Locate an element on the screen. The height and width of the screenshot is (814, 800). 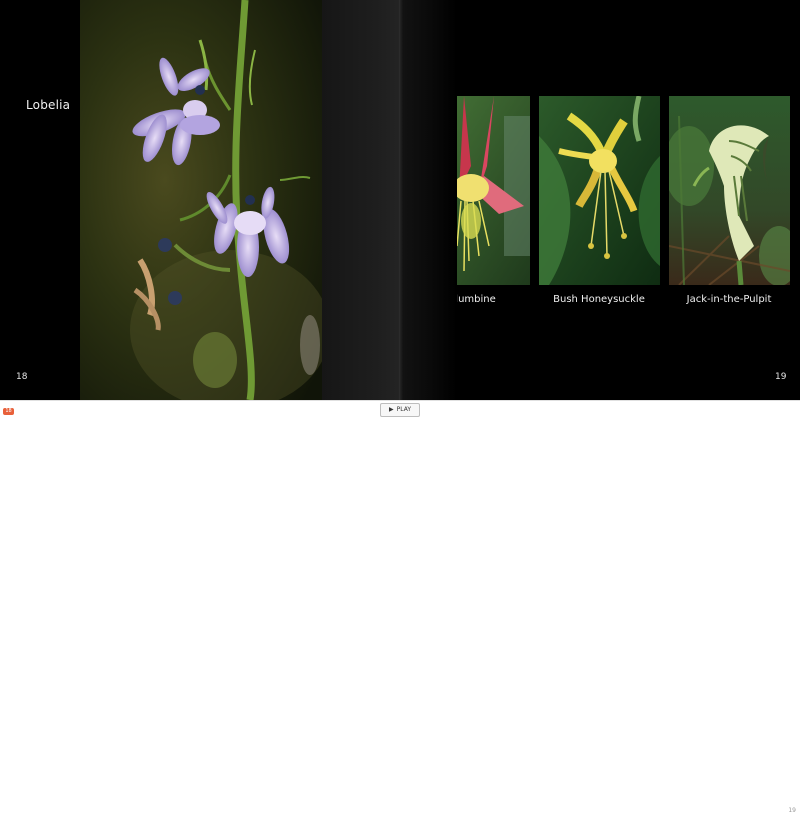
lobelia-photo is located at coordinates (201, 200).